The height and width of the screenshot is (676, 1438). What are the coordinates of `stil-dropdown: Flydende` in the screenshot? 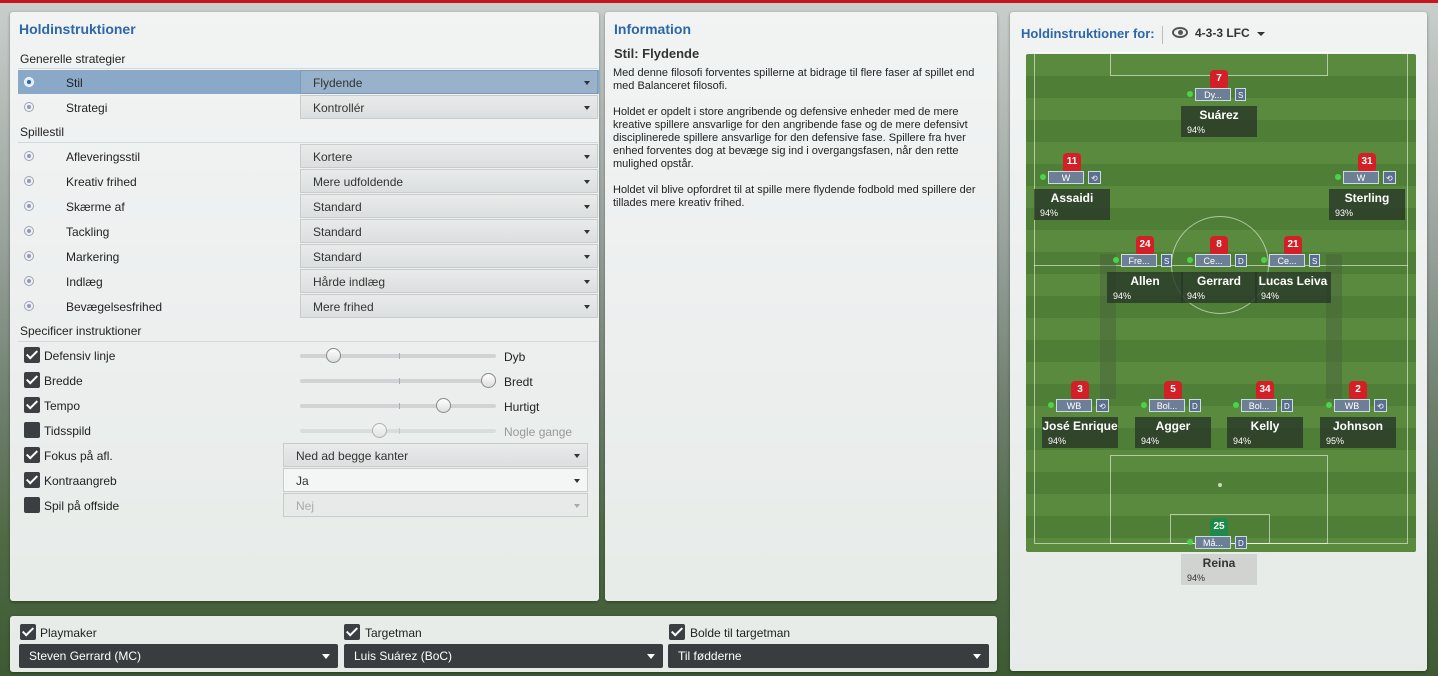 It's located at (449, 82).